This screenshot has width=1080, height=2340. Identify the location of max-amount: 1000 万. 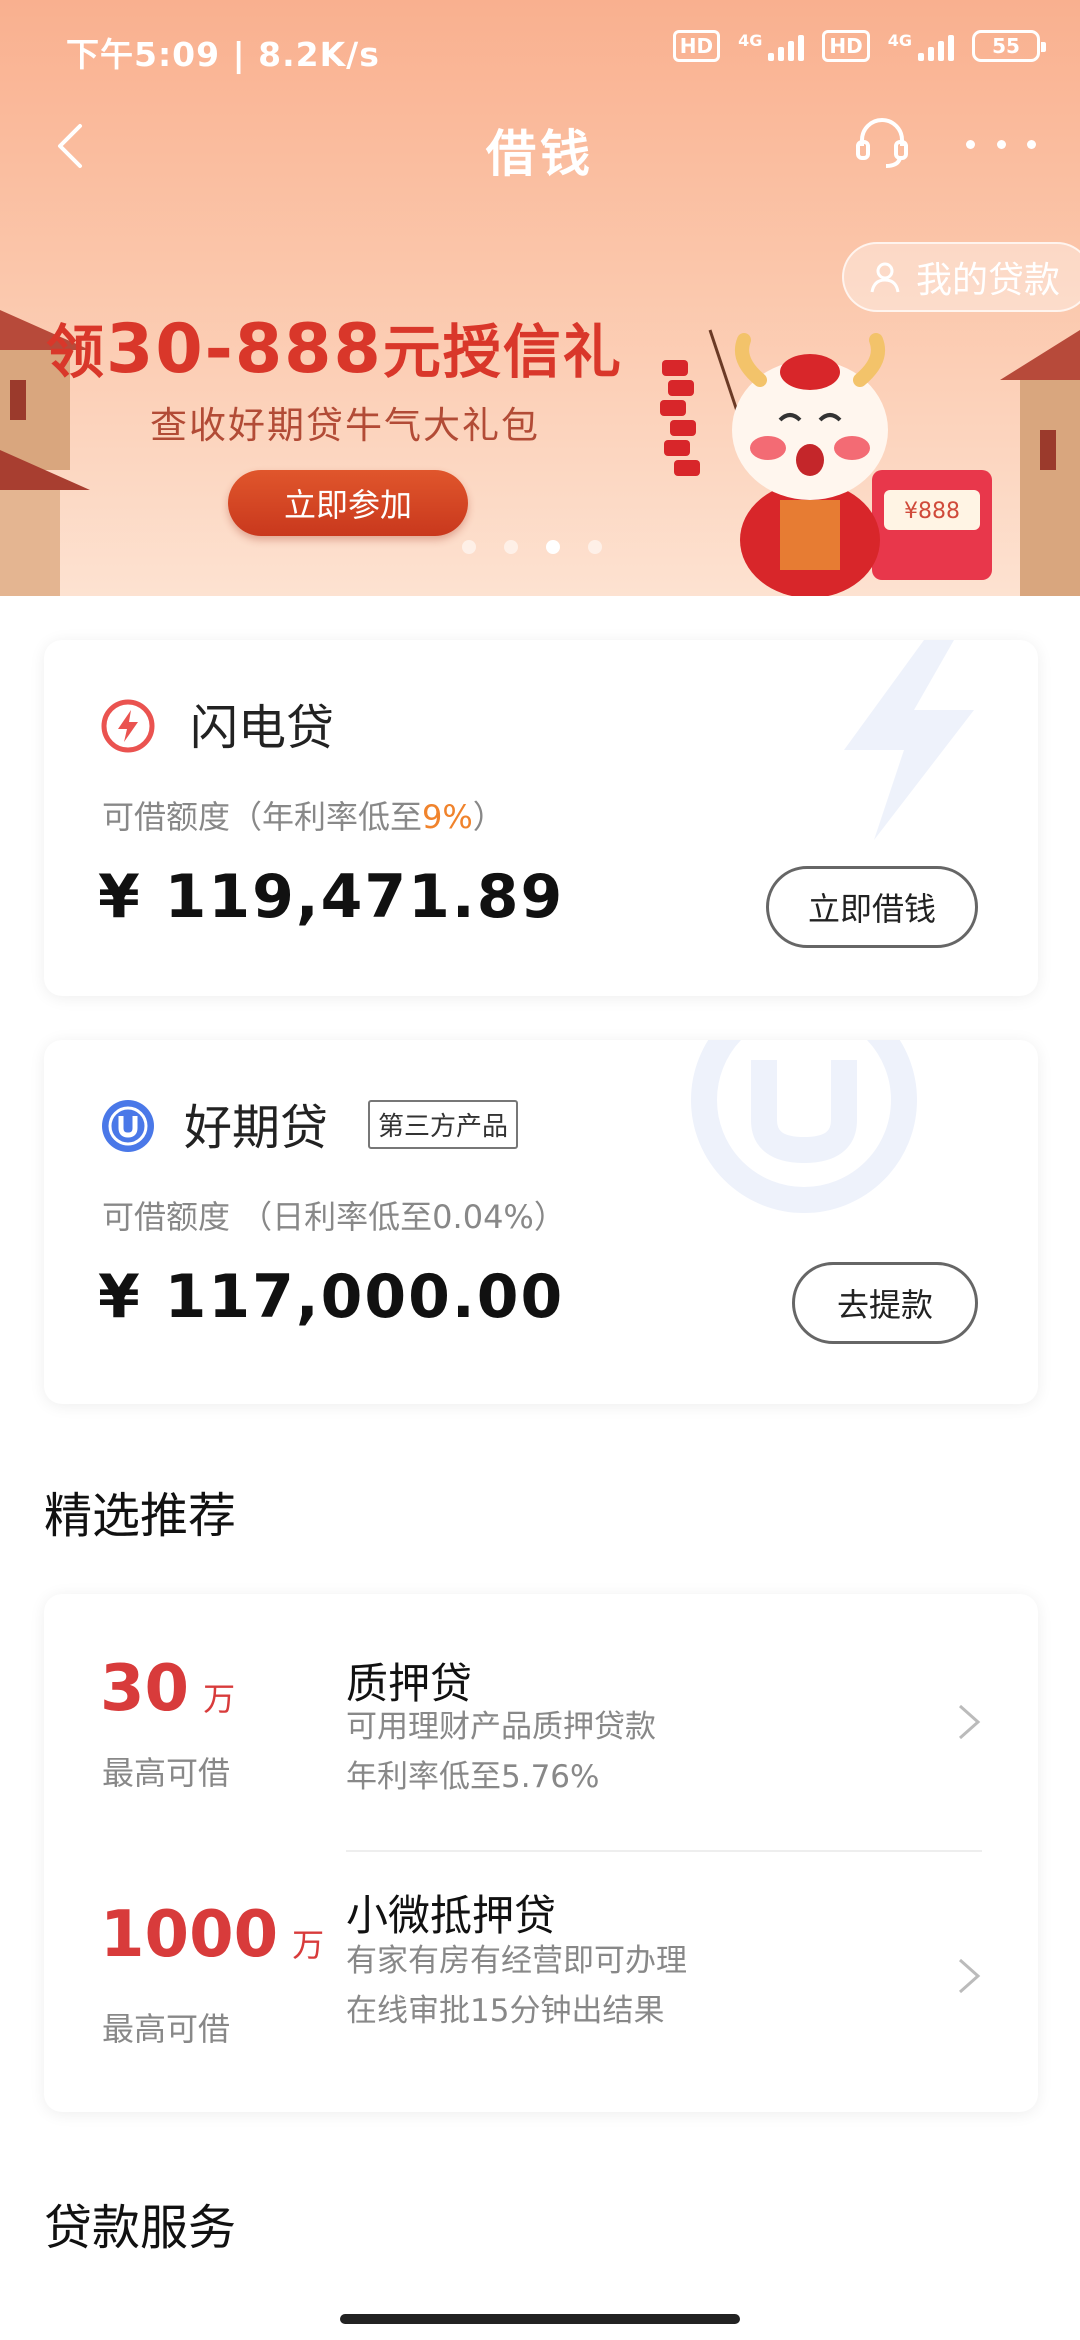
(212, 1935).